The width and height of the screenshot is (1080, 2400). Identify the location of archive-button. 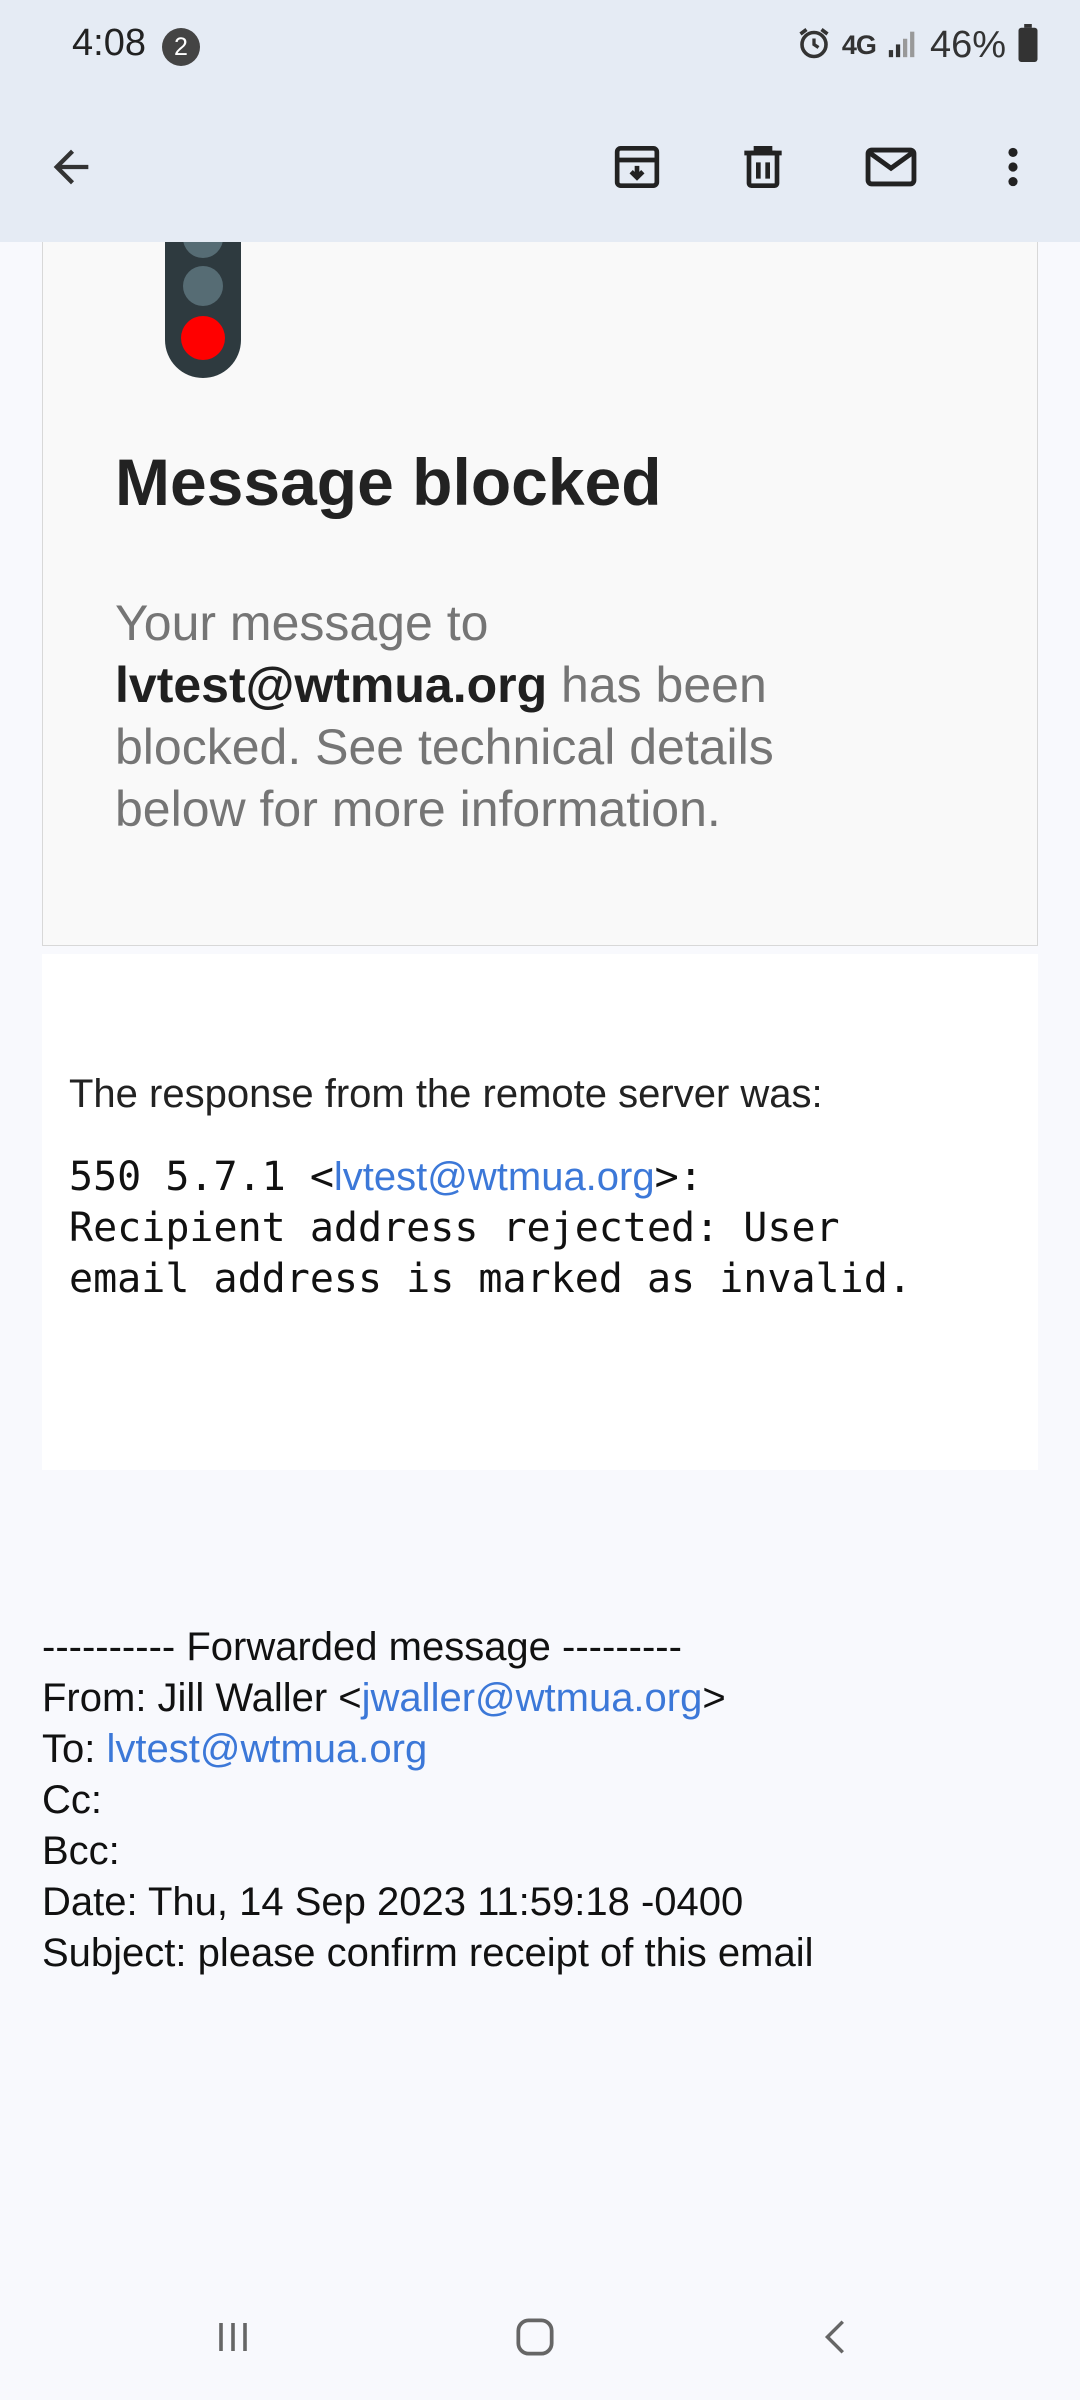
(637, 167).